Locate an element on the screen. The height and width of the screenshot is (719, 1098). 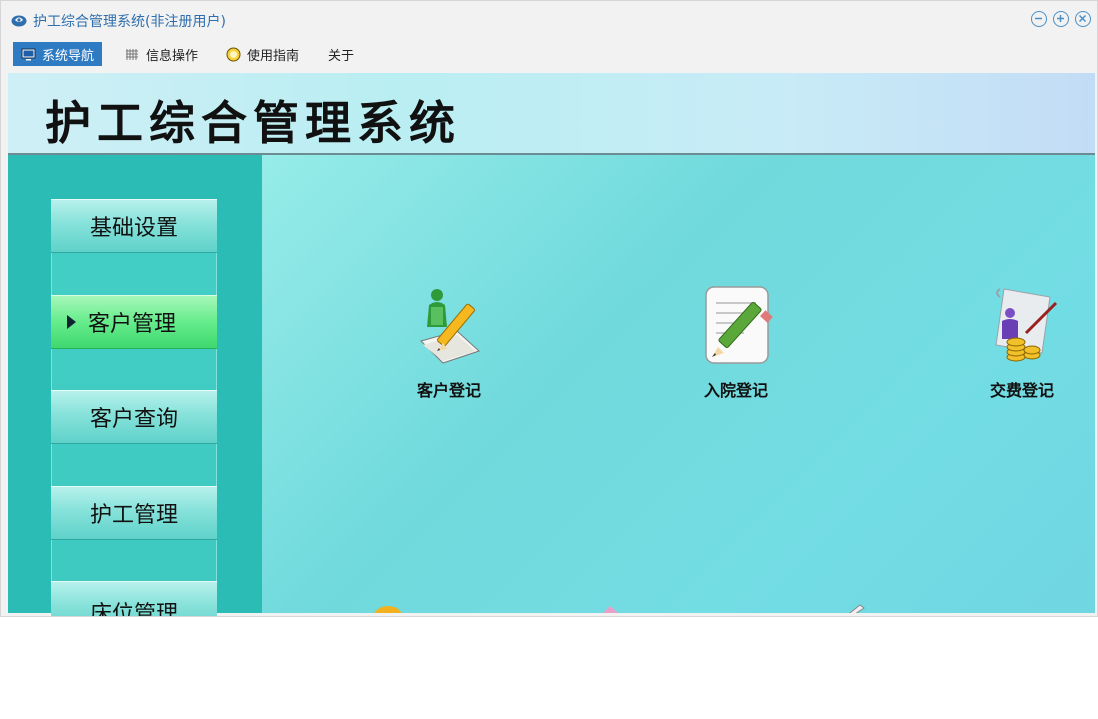
tile-admission-register: 入院登记 is located at coordinates (736, 342).